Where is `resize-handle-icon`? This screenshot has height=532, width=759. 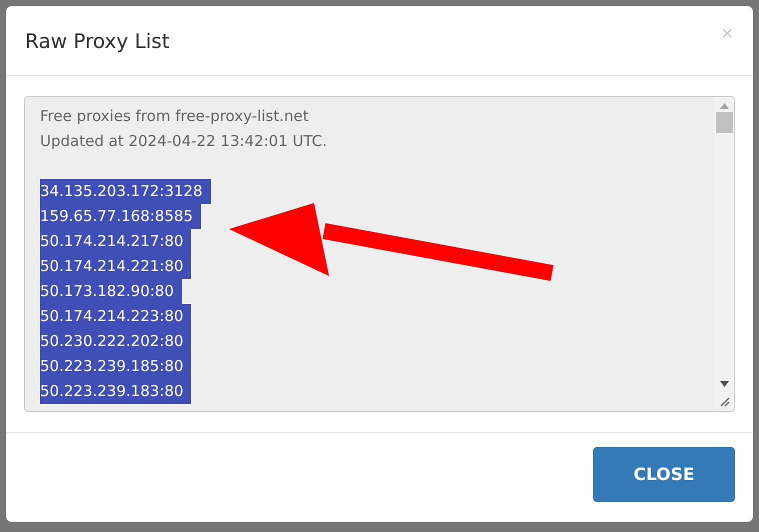
resize-handle-icon is located at coordinates (724, 401).